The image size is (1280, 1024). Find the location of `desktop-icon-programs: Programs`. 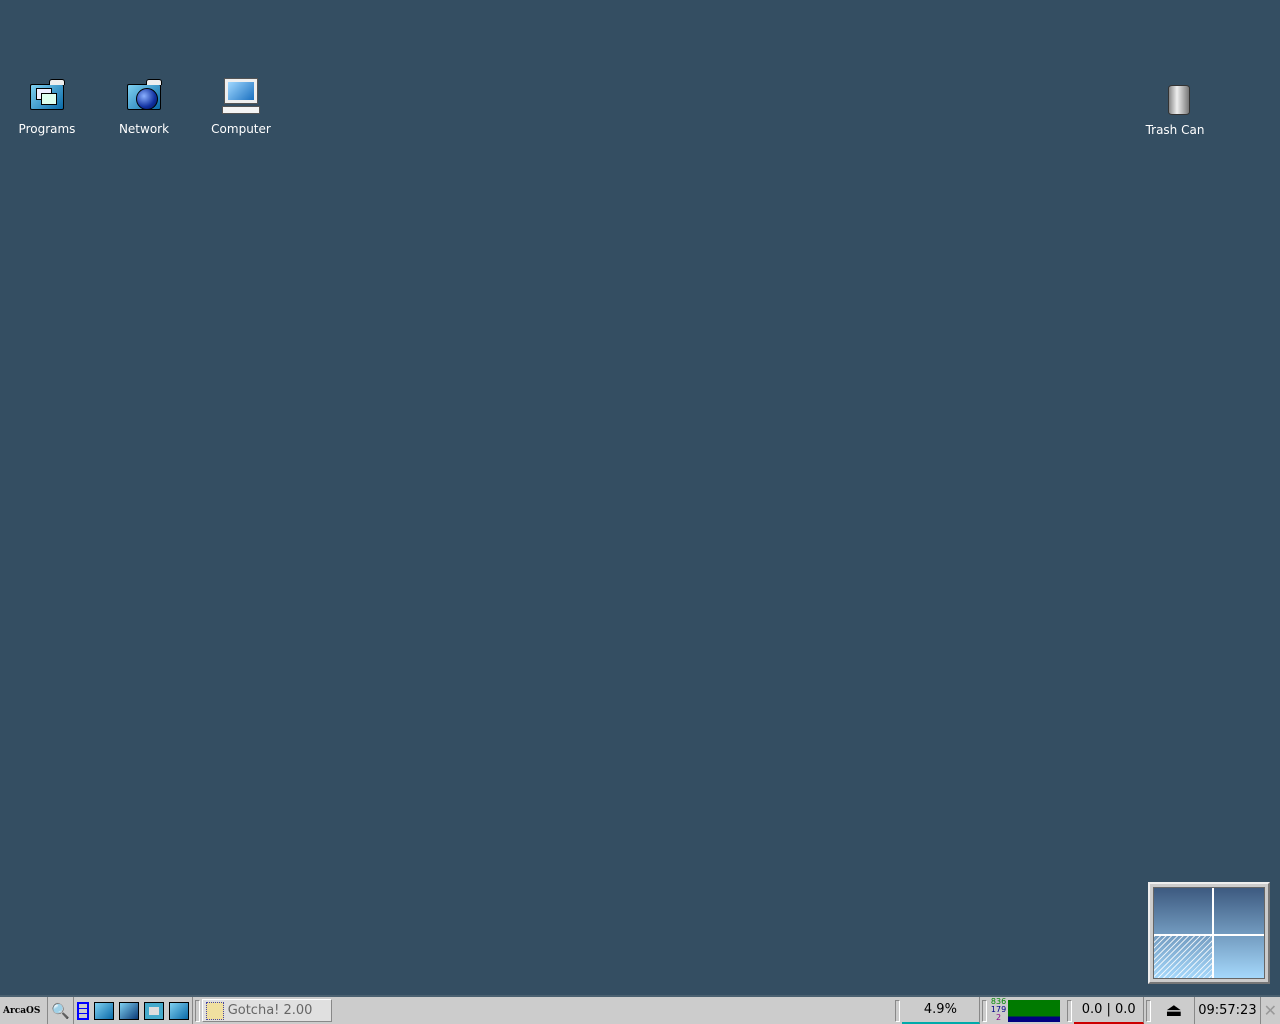

desktop-icon-programs: Programs is located at coordinates (47, 106).